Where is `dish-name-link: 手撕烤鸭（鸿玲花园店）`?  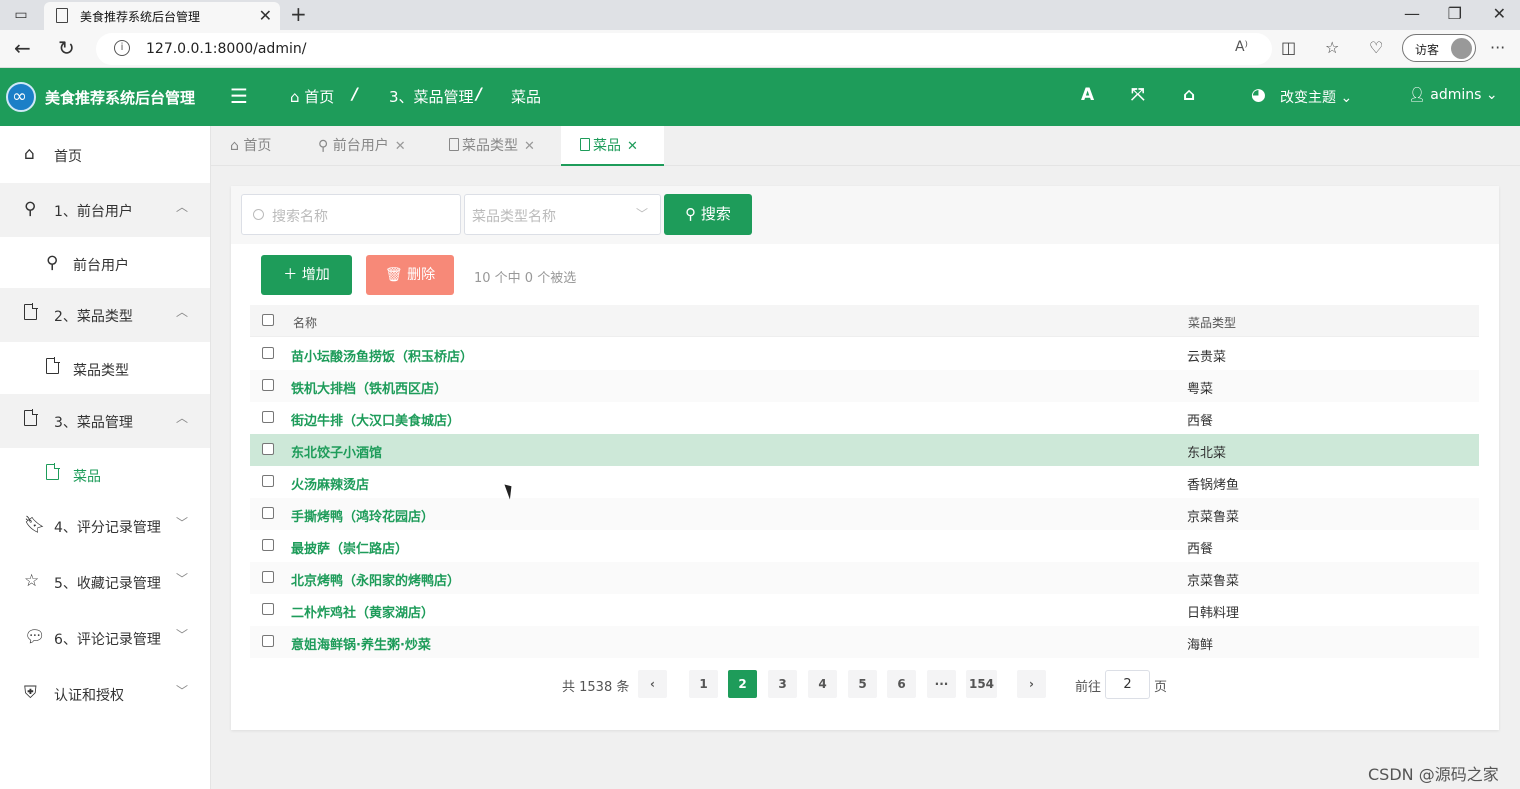
dish-name-link: 手撕烤鸭（鸿玲花园店） is located at coordinates (362, 515).